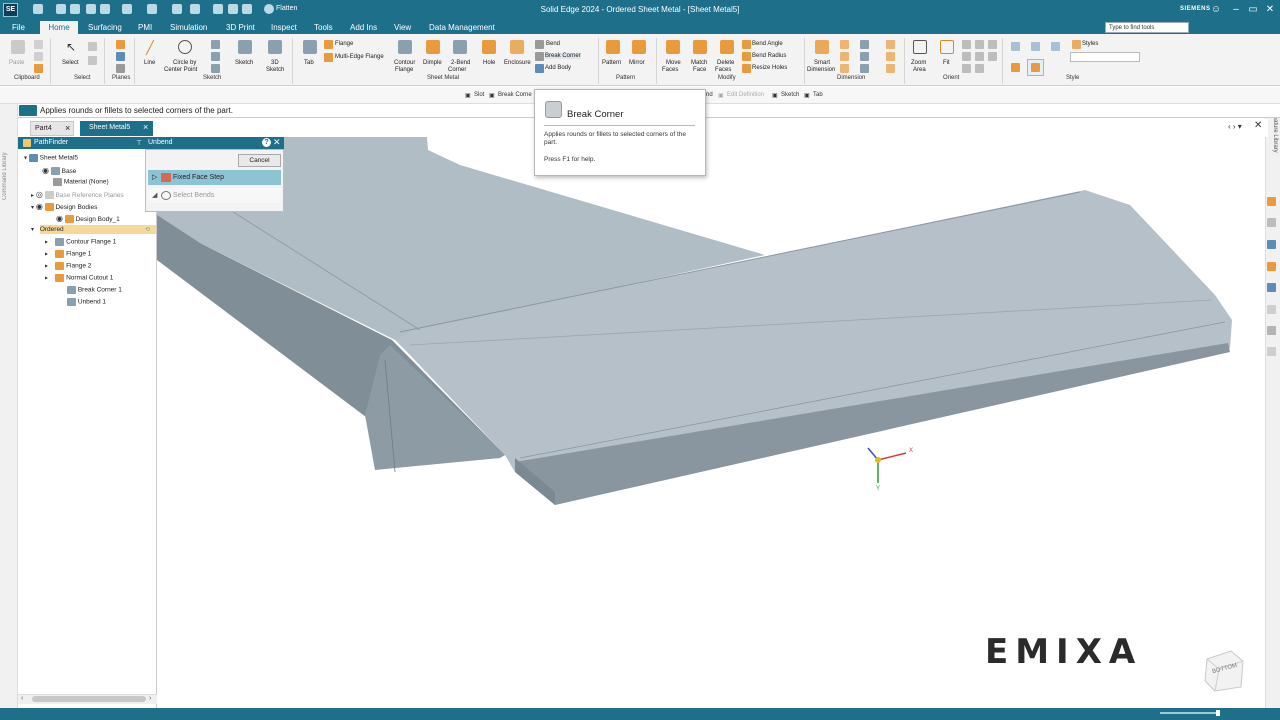 The height and width of the screenshot is (720, 1280). Describe the element at coordinates (309, 63) in the screenshot. I see `tab-label: Tab` at that location.